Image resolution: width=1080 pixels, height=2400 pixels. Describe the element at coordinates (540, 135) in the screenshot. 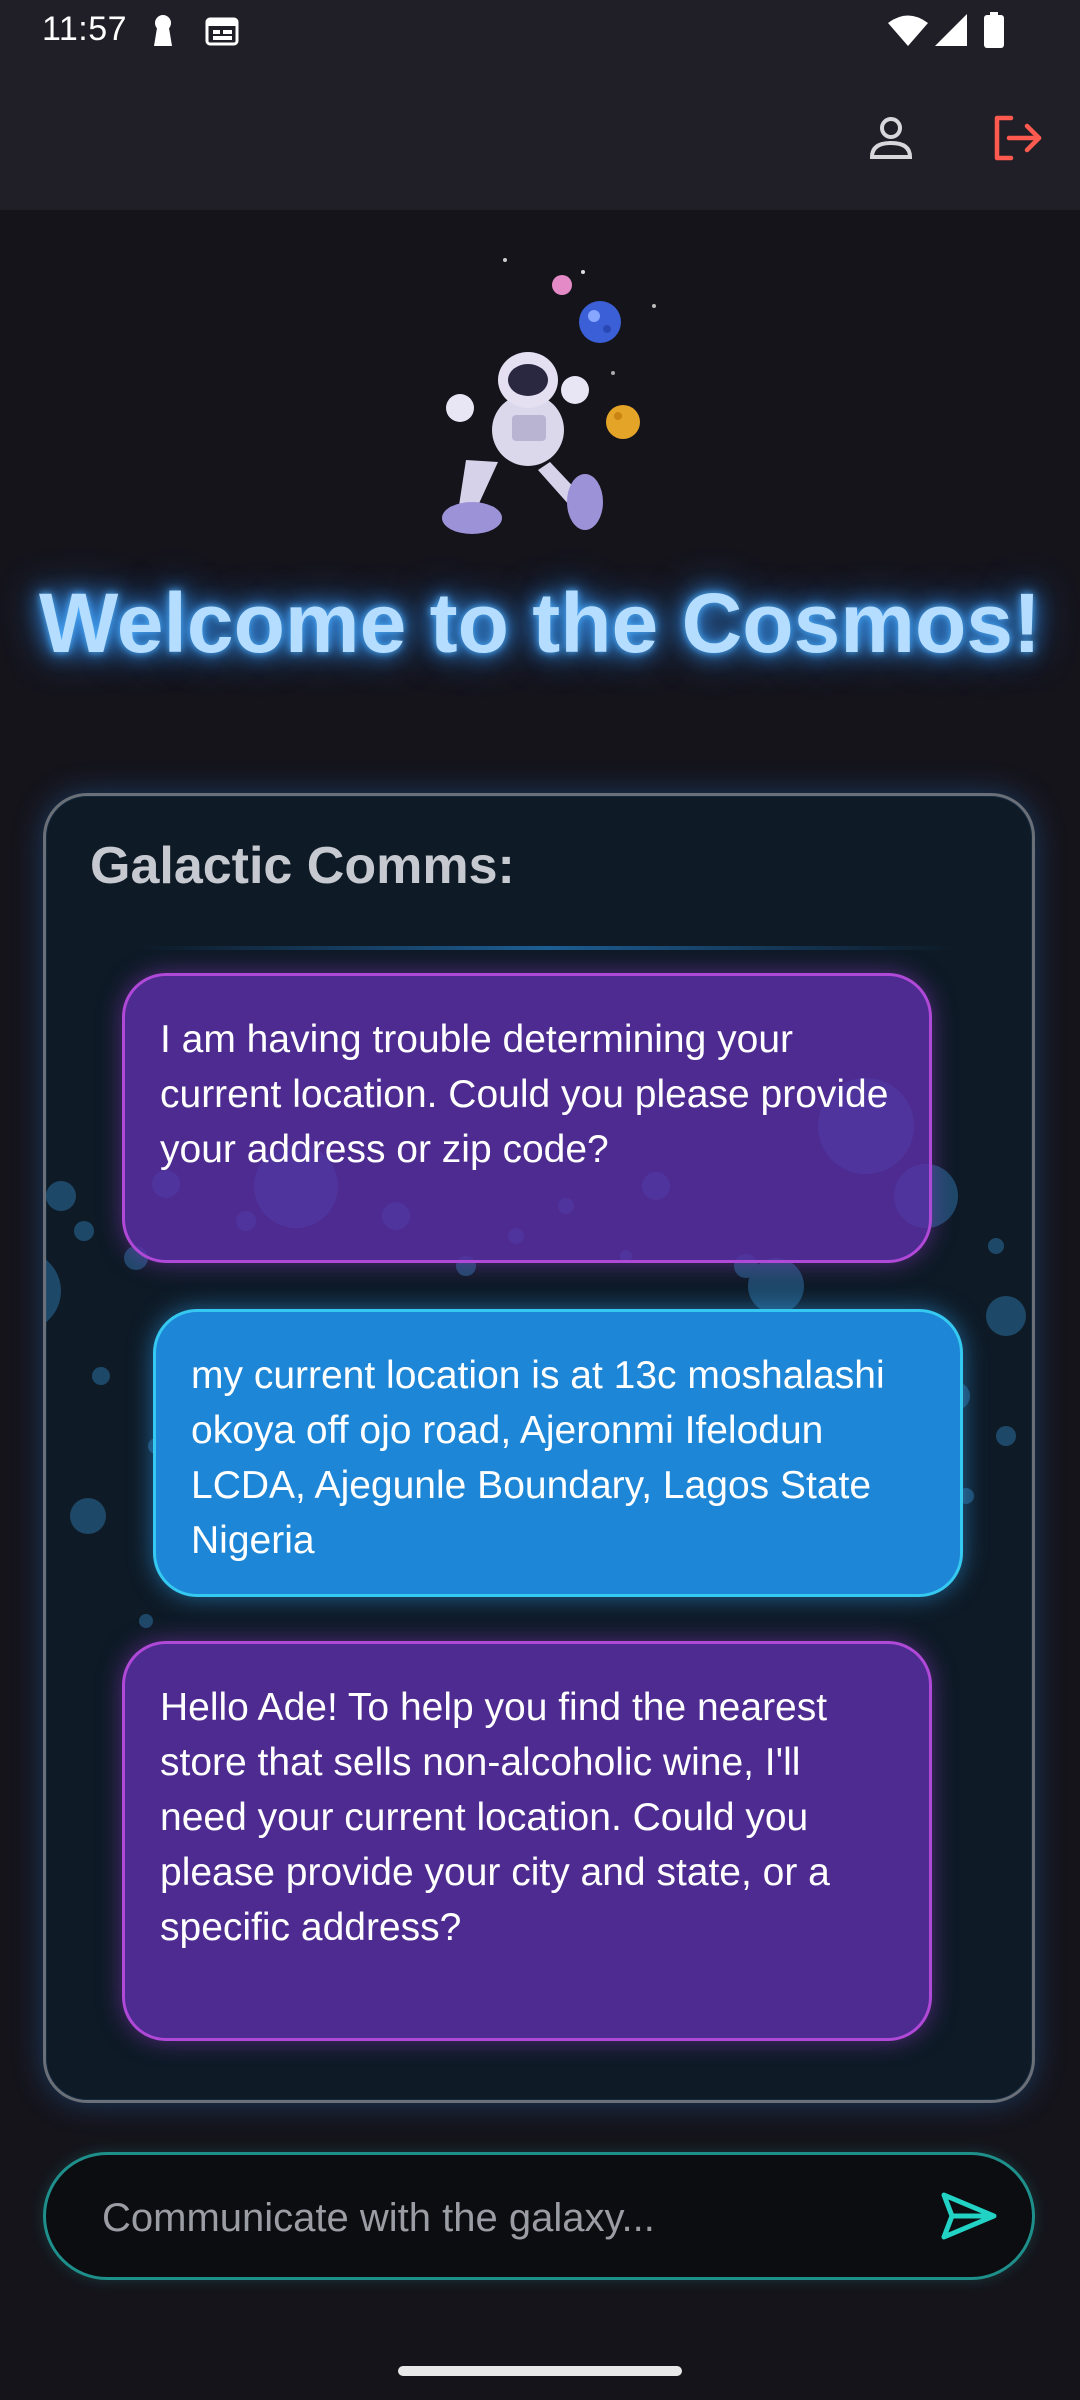

I see `app-bar` at that location.